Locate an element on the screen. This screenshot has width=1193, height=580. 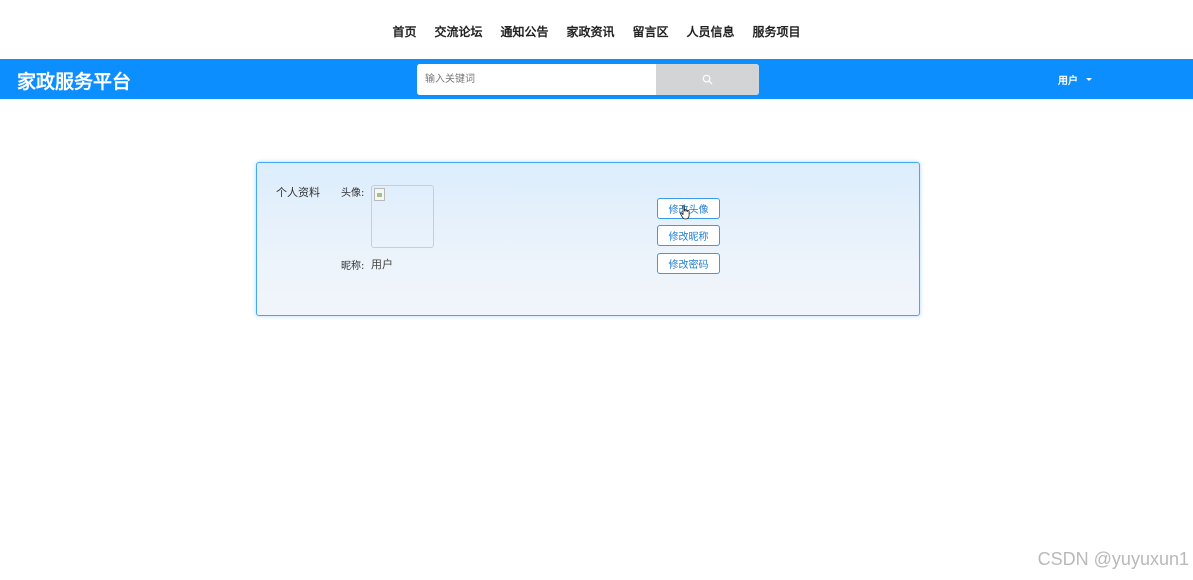
nav-item-messages: 留言区 is located at coordinates (651, 31).